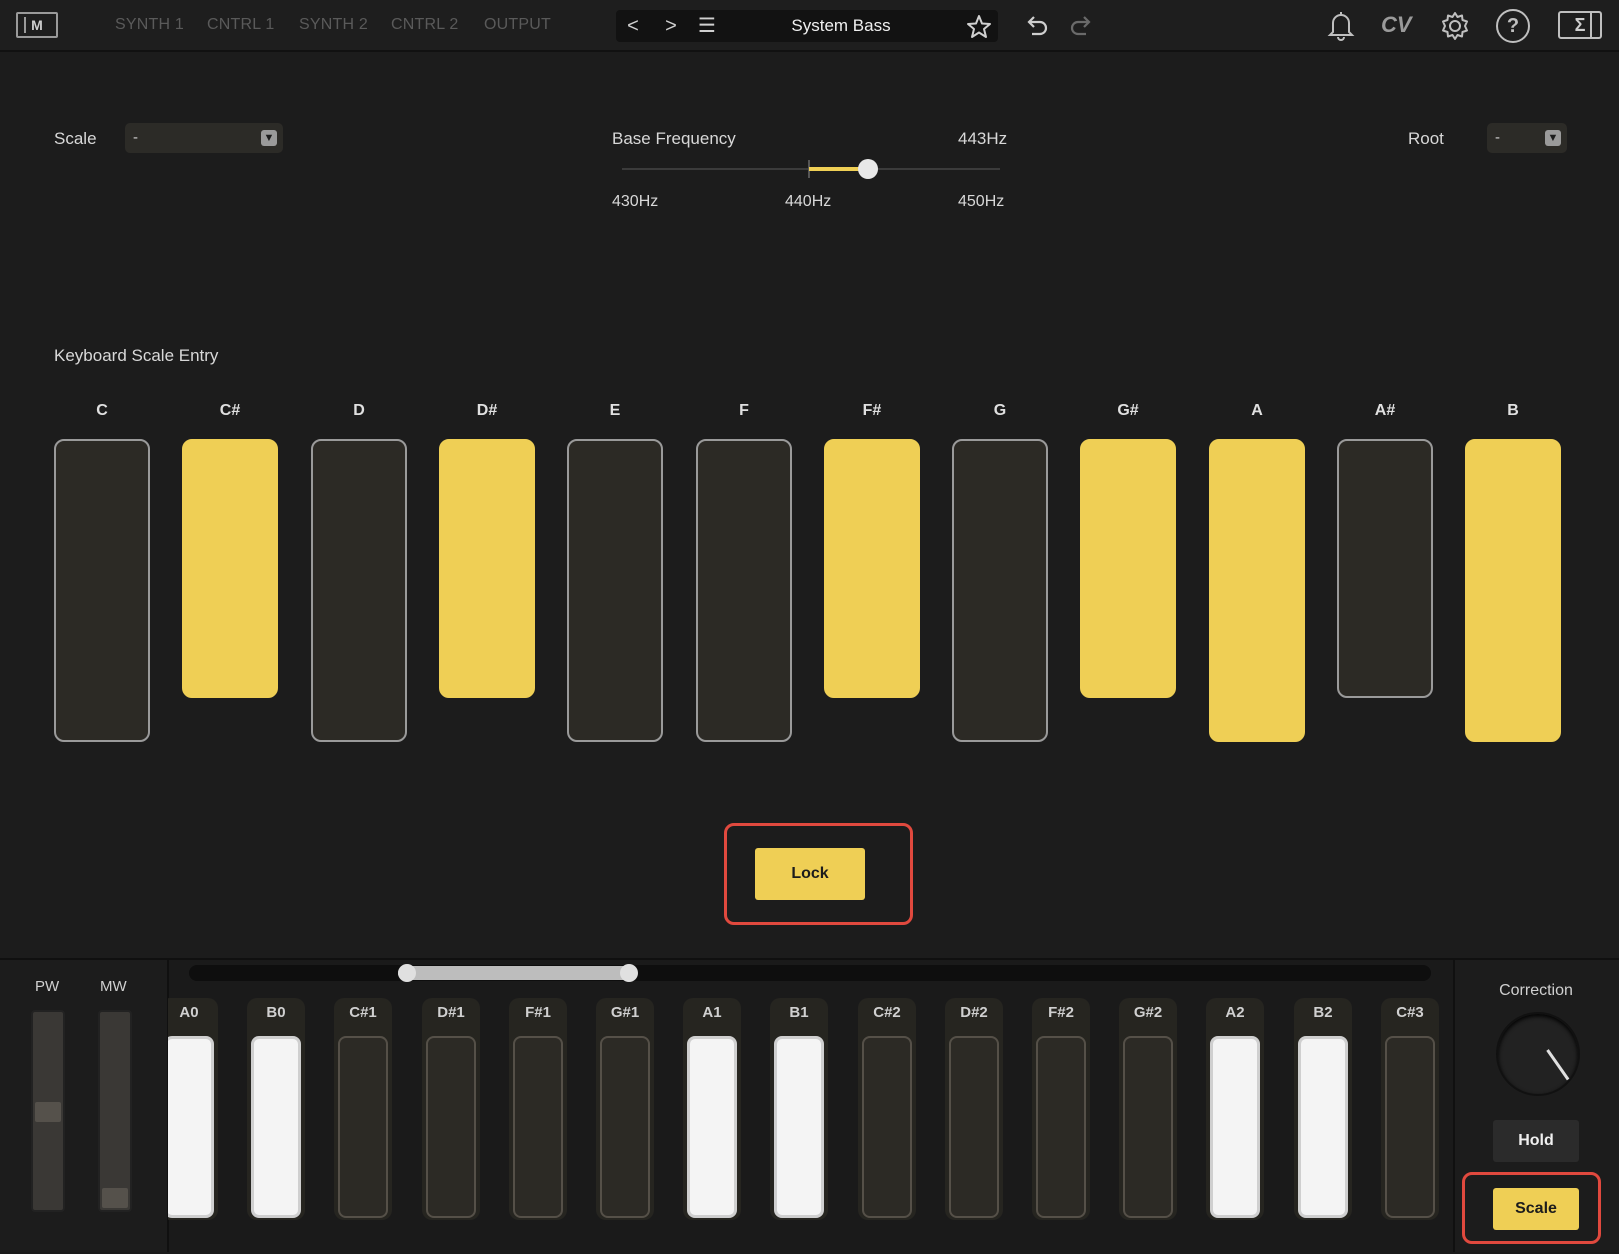 The width and height of the screenshot is (1619, 1254). I want to click on tab-cntrl-2: CNTRL 2, so click(425, 25).